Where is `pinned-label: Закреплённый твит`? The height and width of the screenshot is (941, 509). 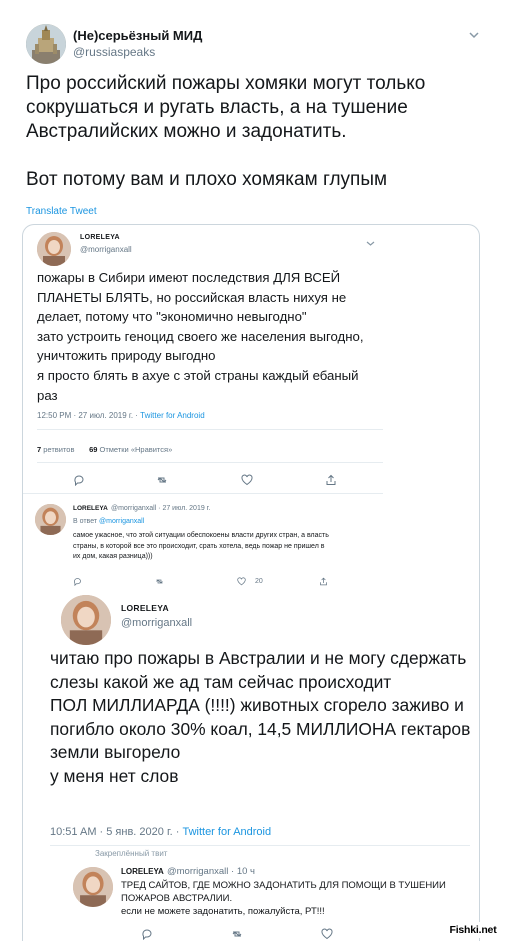 pinned-label: Закреплённый твит is located at coordinates (131, 853).